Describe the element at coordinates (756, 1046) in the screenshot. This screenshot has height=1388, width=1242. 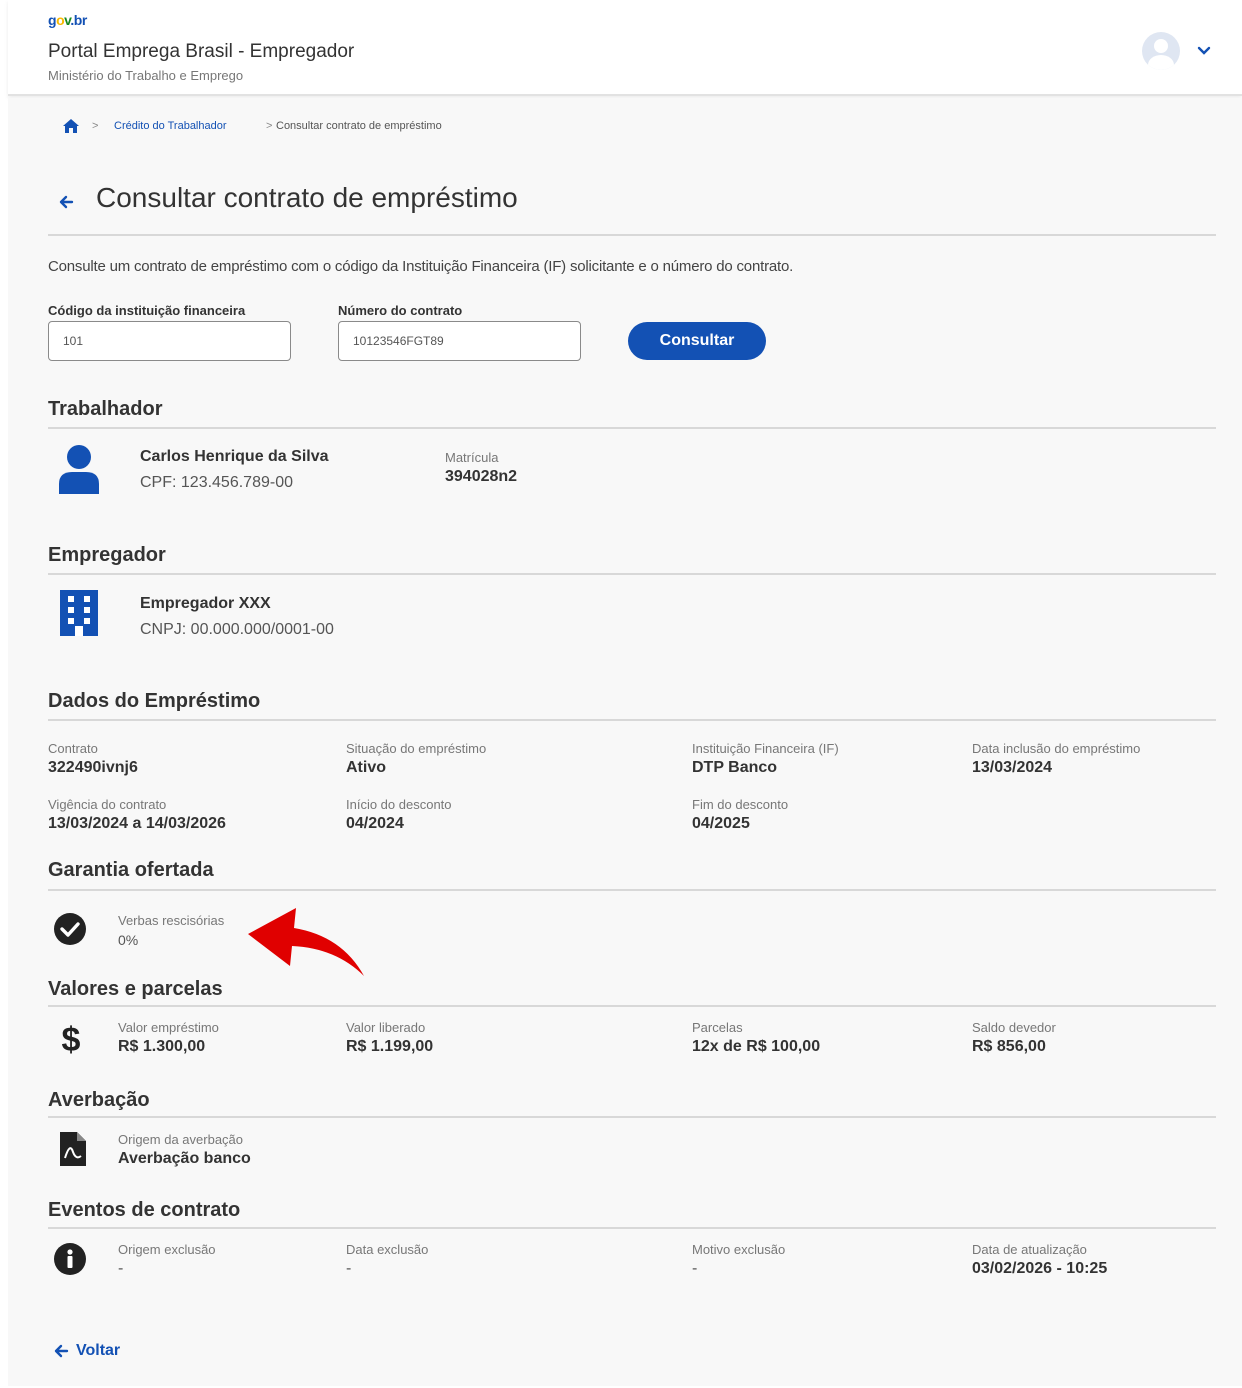
I see `value-field-value: 12x de R$ 100,00` at that location.